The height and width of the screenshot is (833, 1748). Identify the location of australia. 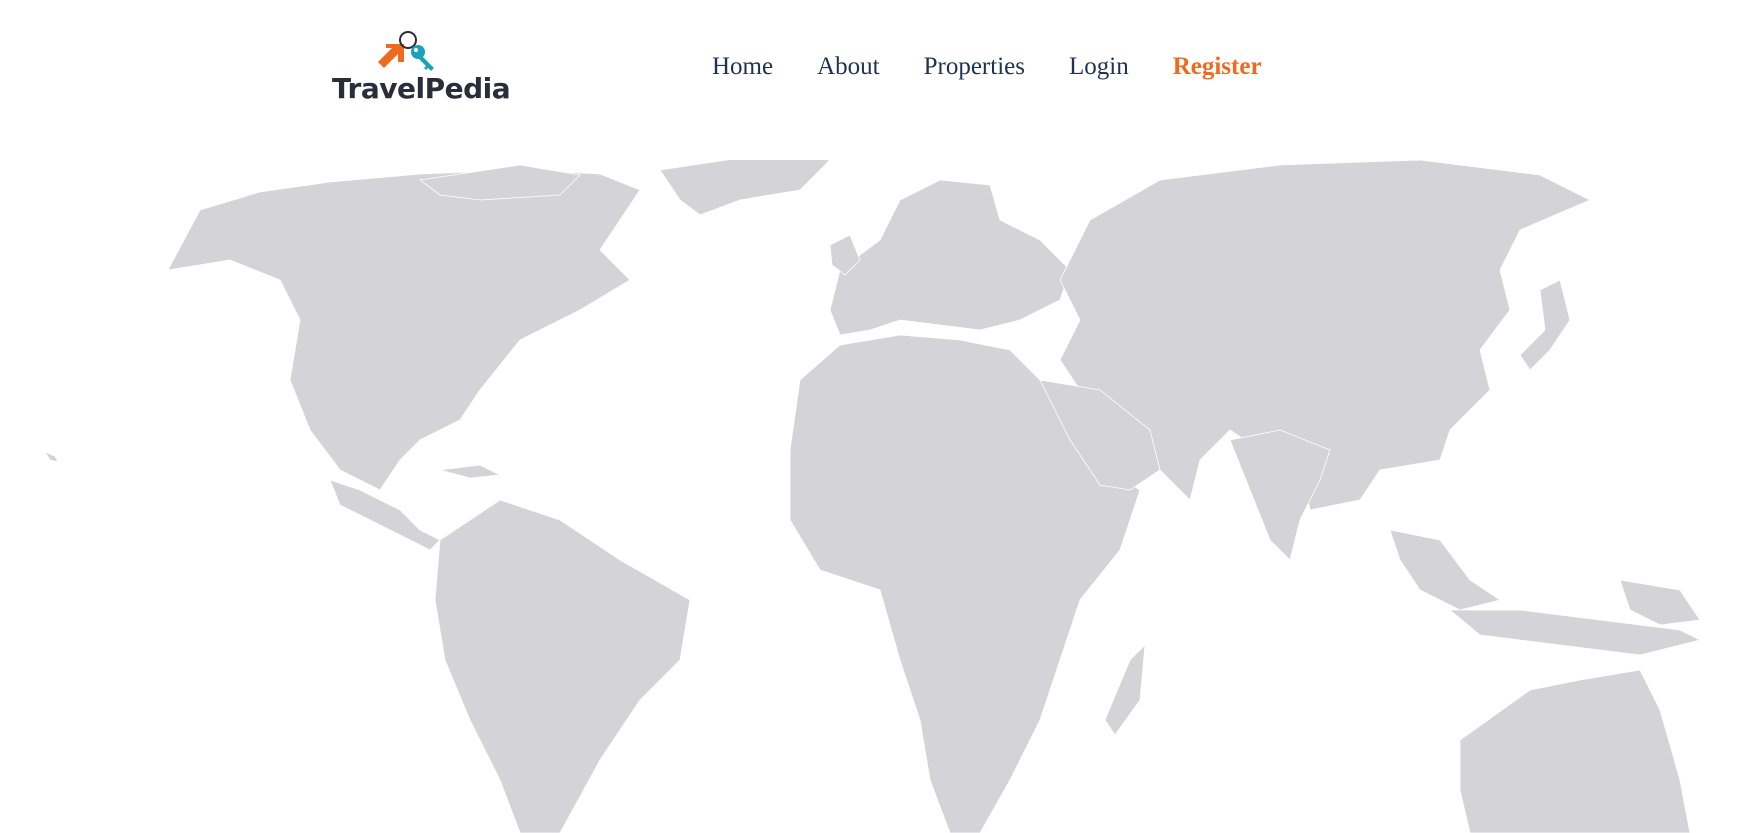
(1575, 751).